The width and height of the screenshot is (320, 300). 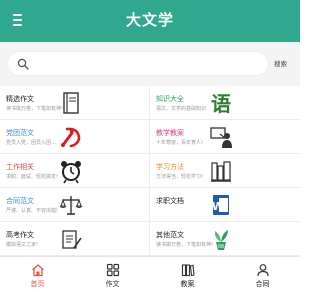 What do you see at coordinates (23, 64) in the screenshot?
I see `search-icon` at bounding box center [23, 64].